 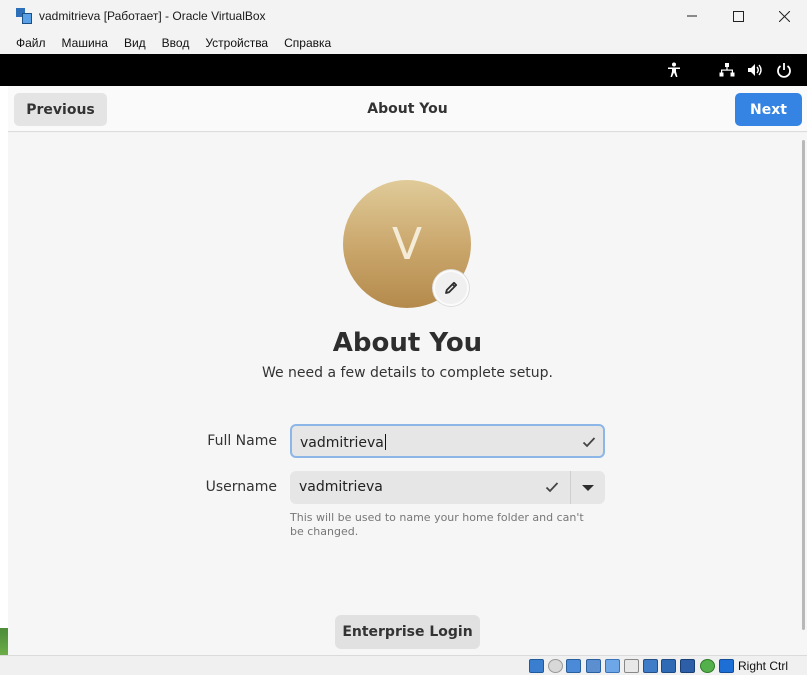 What do you see at coordinates (768, 109) in the screenshot?
I see `next-button: Next` at bounding box center [768, 109].